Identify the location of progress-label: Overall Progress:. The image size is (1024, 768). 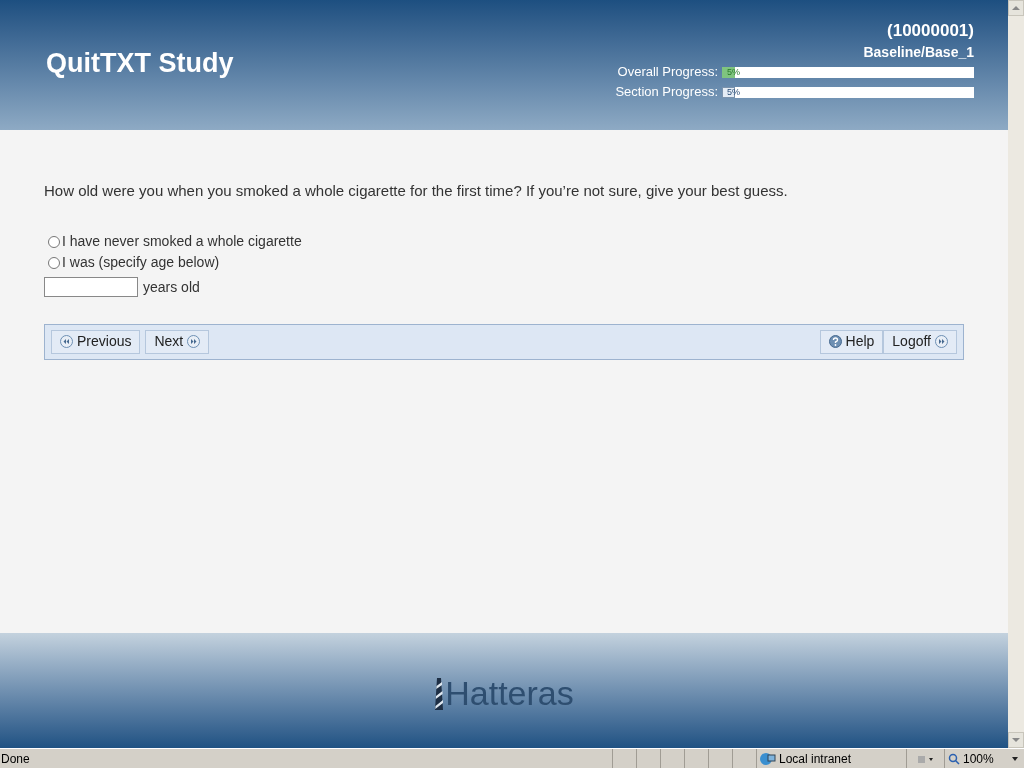
(667, 72).